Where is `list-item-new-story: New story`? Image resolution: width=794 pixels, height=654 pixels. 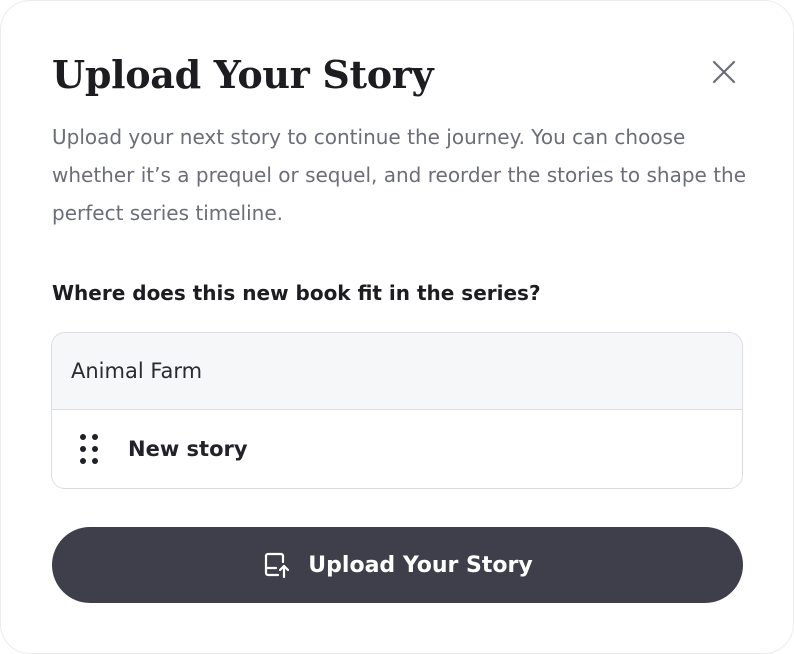 list-item-new-story: New story is located at coordinates (397, 449).